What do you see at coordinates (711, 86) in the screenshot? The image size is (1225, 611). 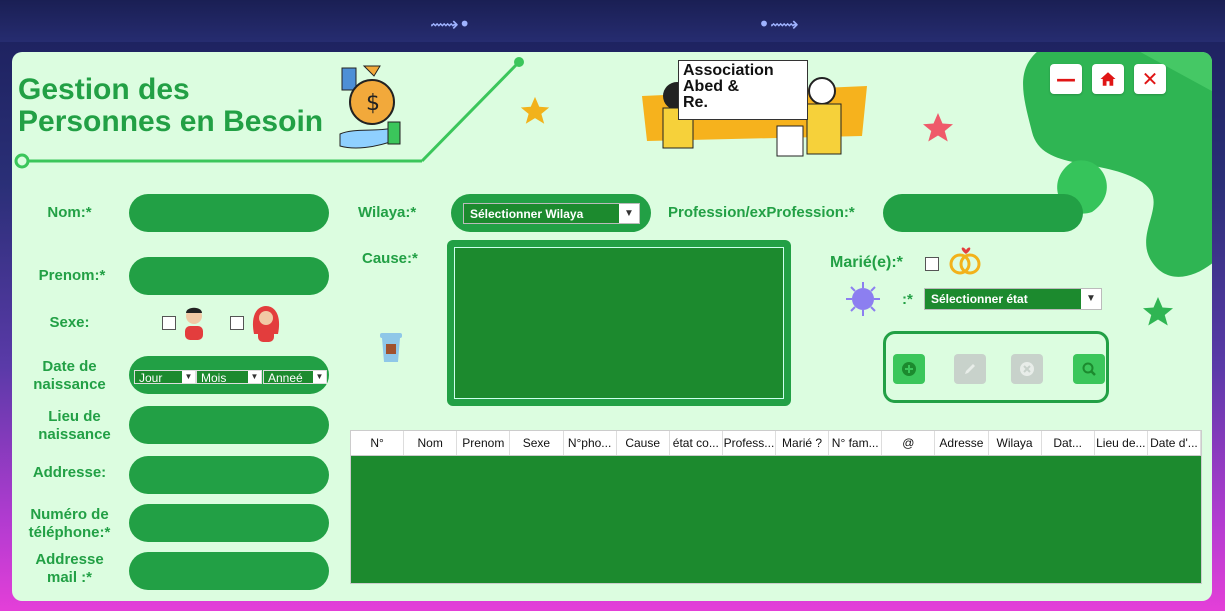 I see `logo-line-2: Abed &` at bounding box center [711, 86].